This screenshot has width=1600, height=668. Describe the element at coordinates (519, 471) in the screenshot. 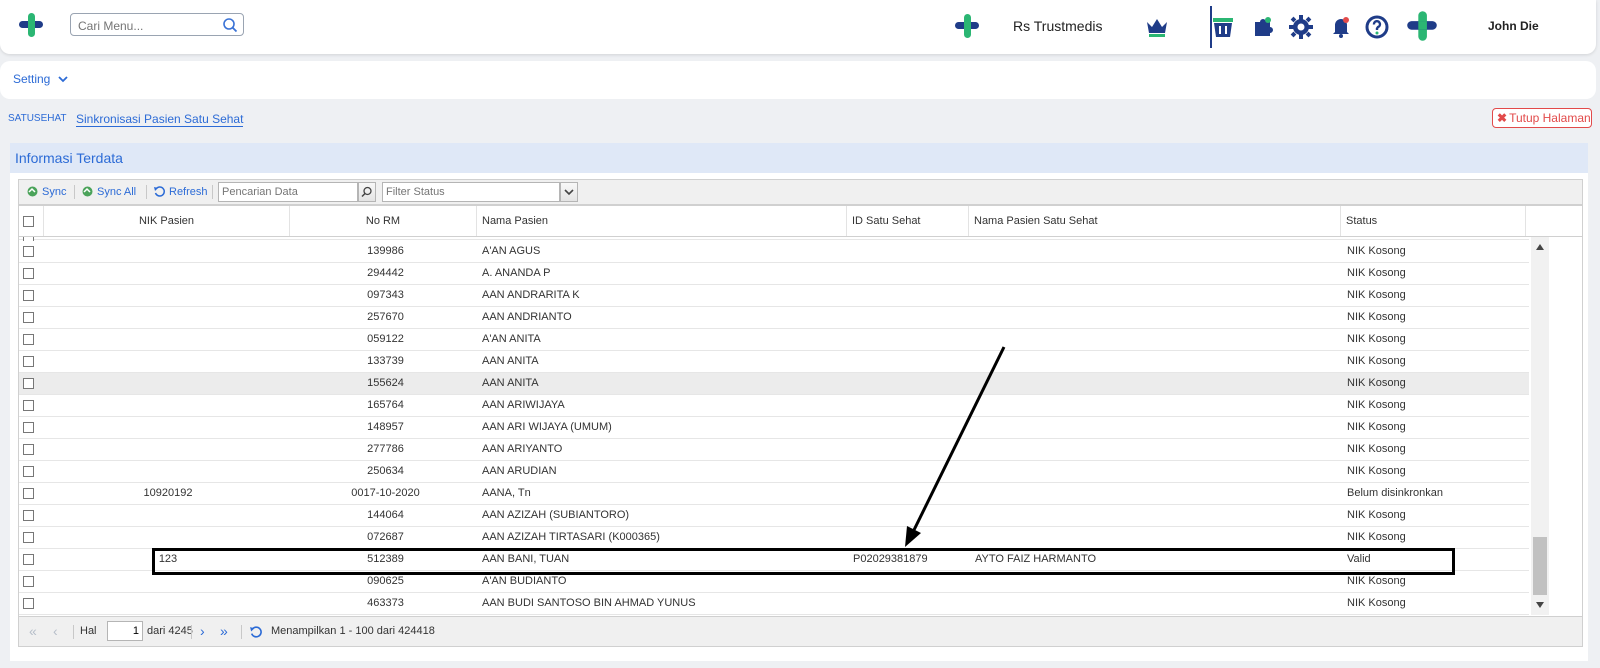

I see `cell-name: AAN ARUDIAN` at that location.